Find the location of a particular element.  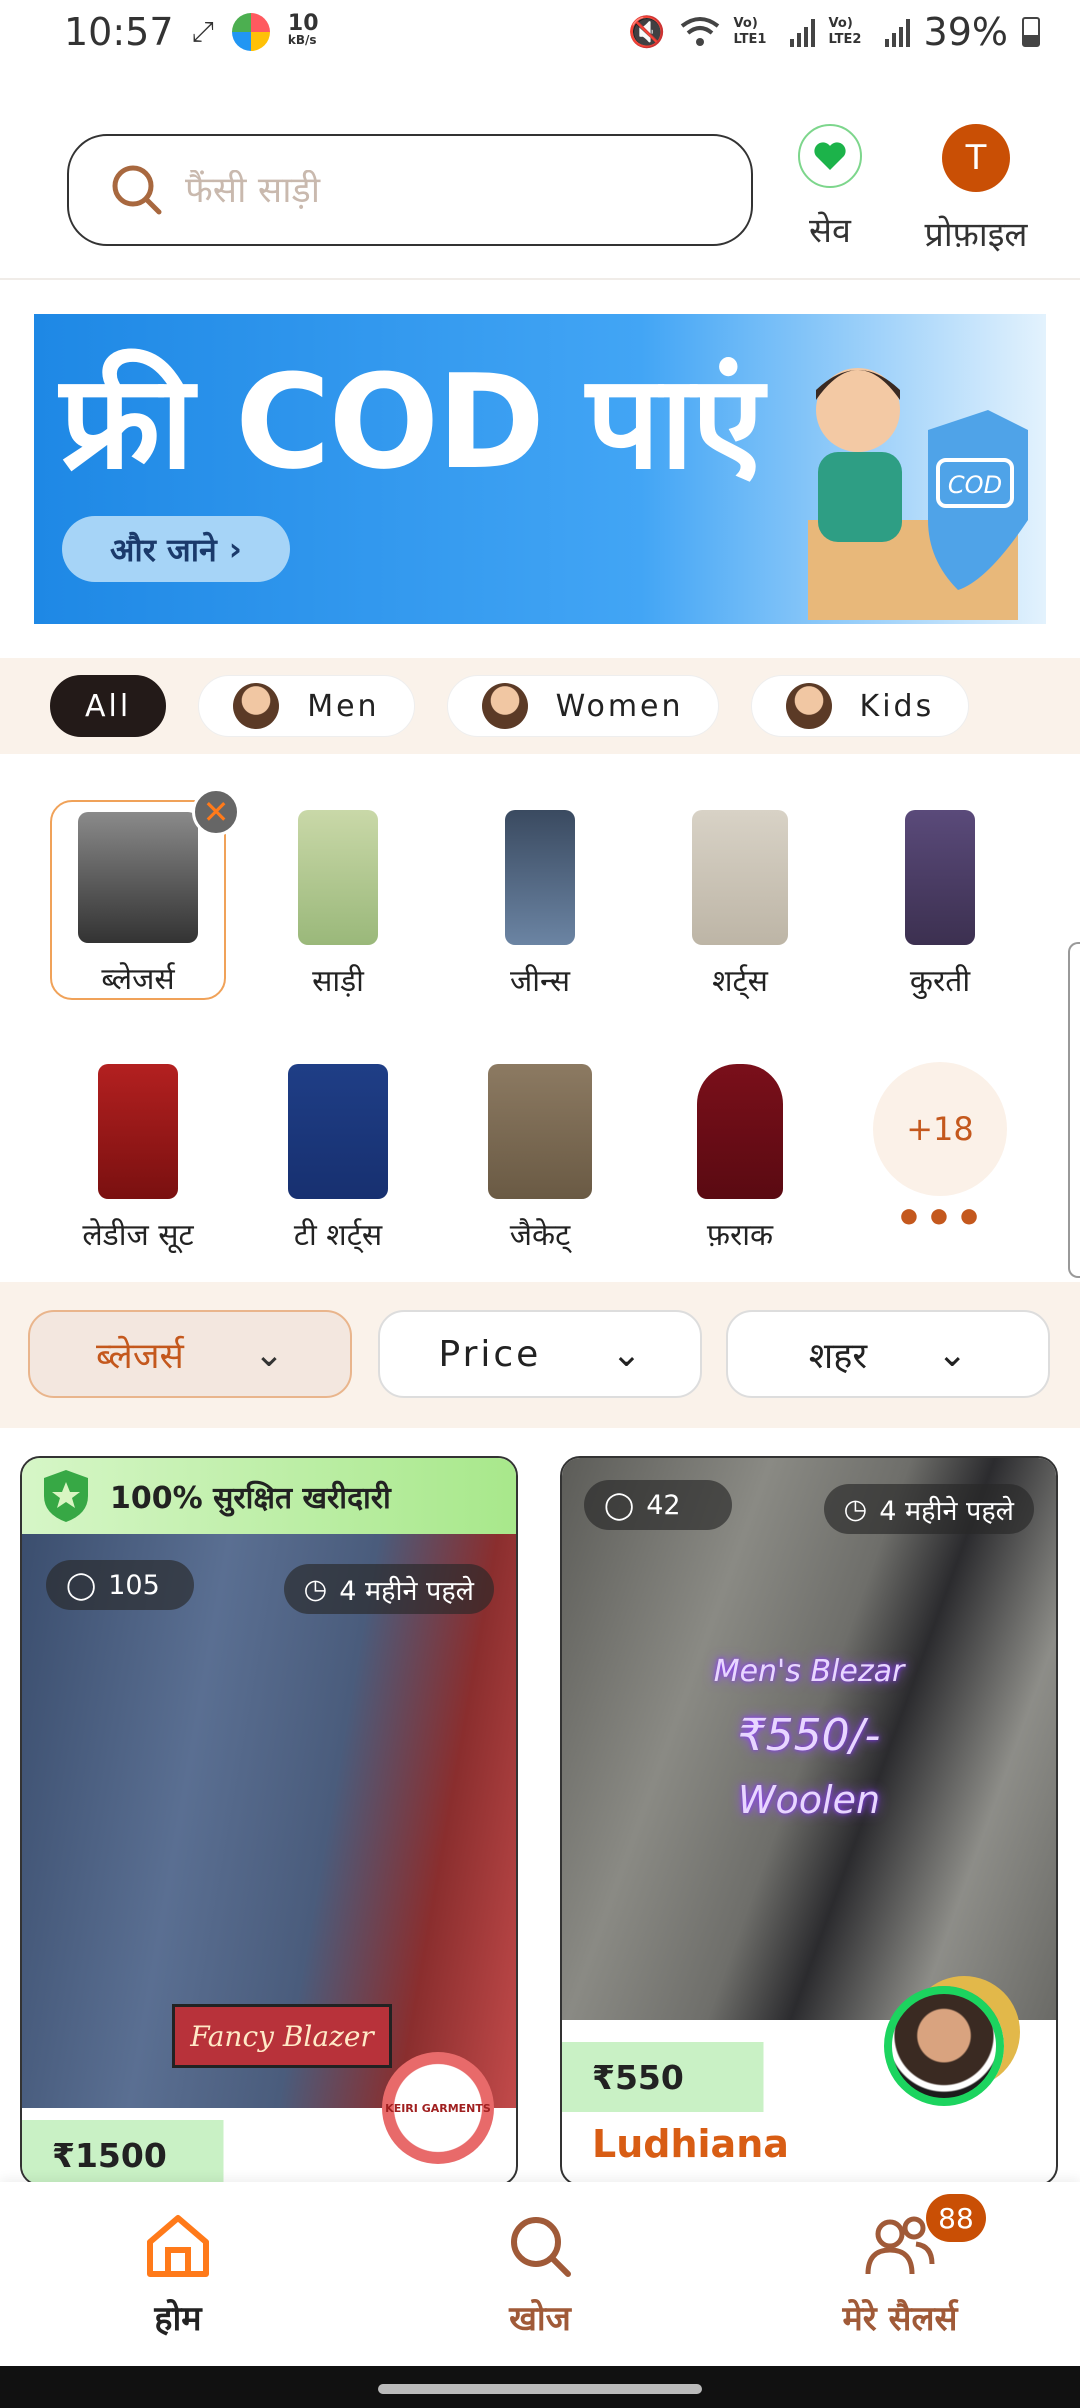

saved-heart-icon is located at coordinates (830, 156).